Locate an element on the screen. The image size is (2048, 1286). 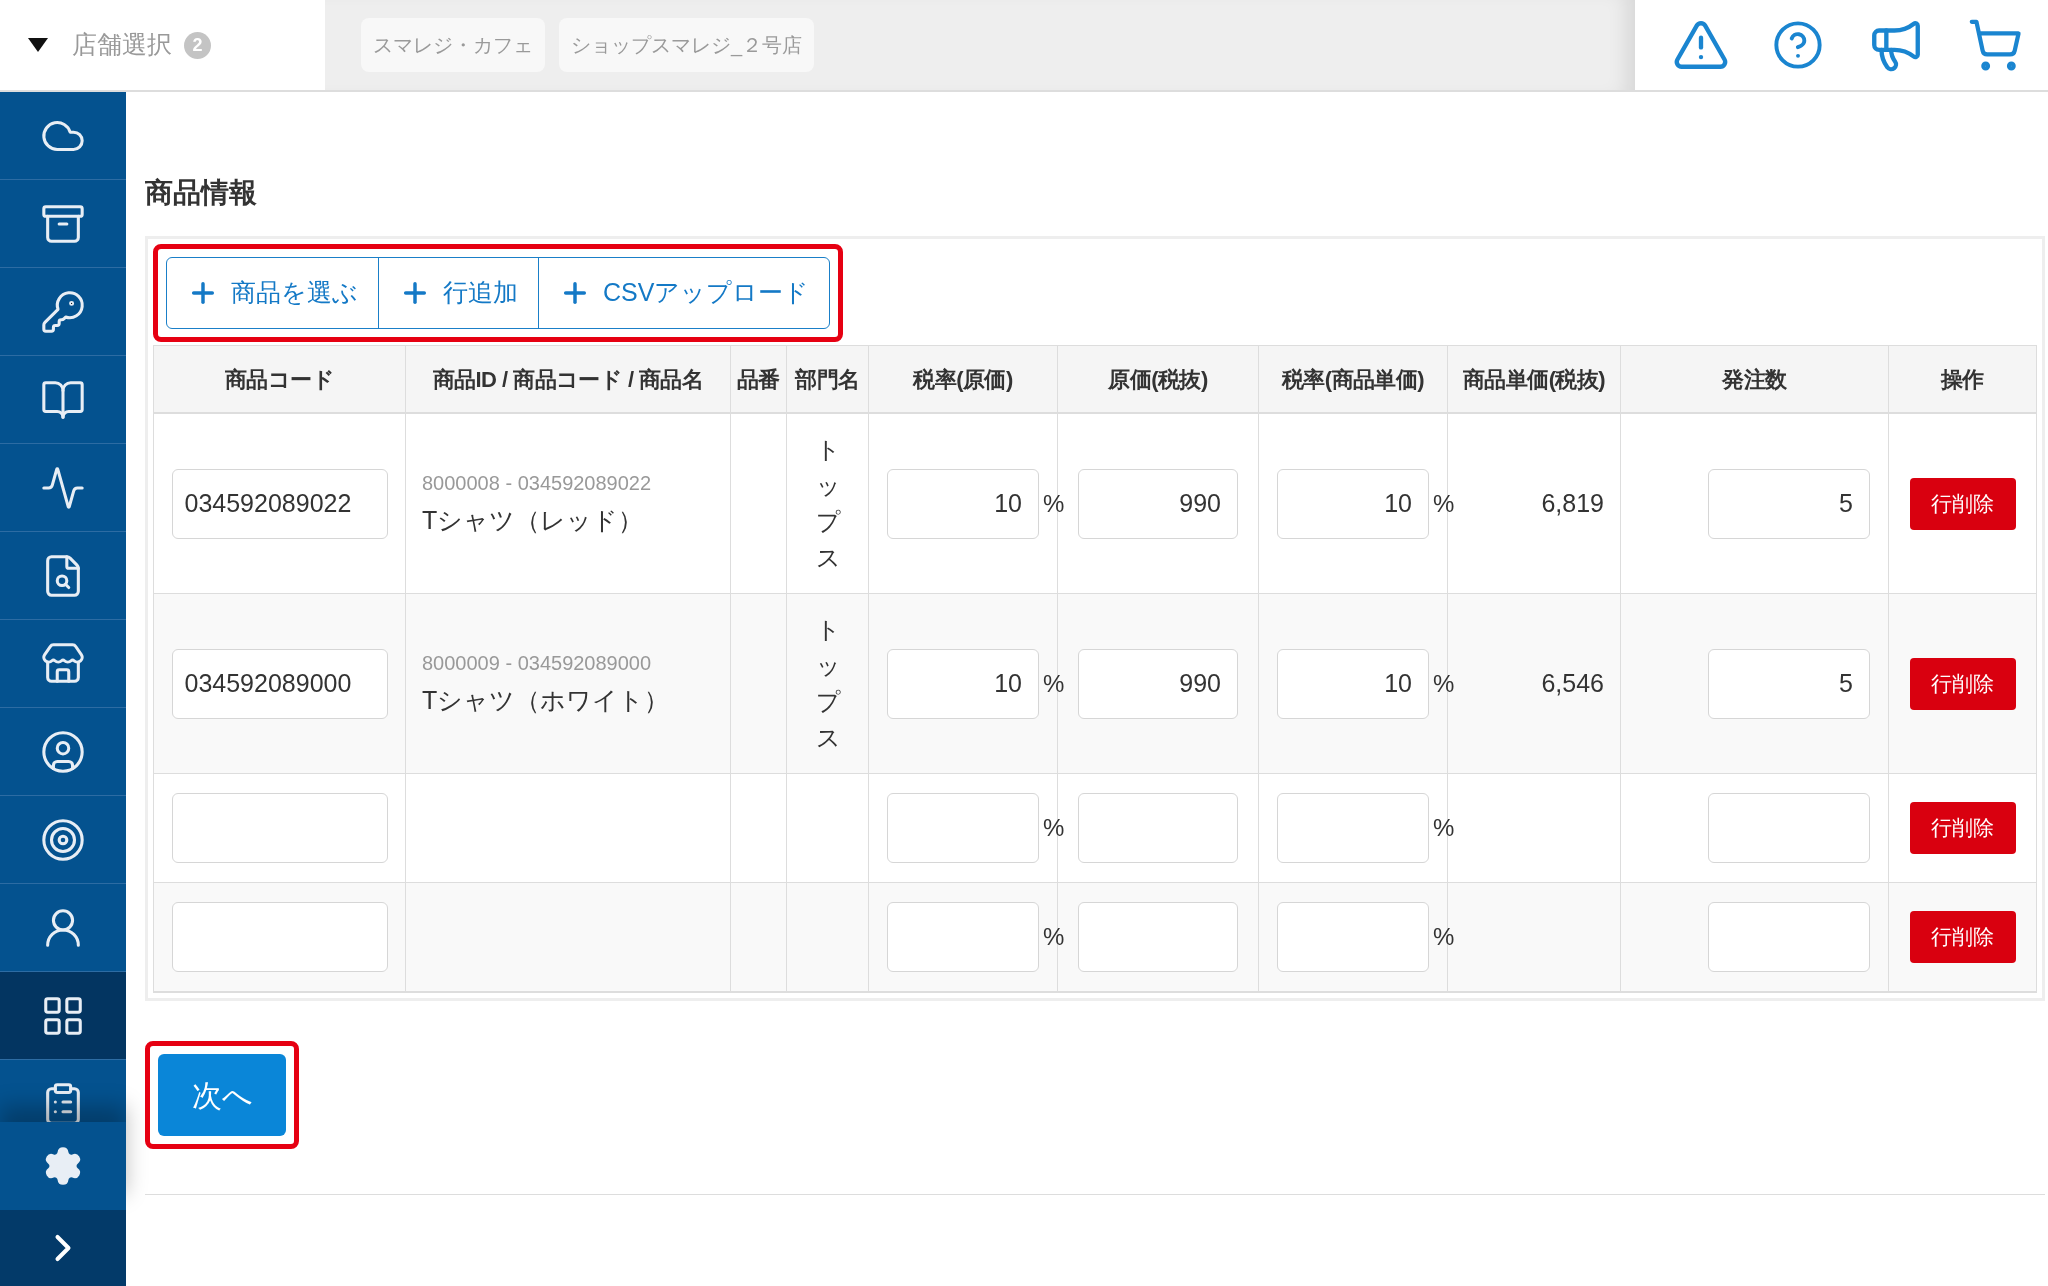
store-chip: スマレジ・カフェ is located at coordinates (453, 45).